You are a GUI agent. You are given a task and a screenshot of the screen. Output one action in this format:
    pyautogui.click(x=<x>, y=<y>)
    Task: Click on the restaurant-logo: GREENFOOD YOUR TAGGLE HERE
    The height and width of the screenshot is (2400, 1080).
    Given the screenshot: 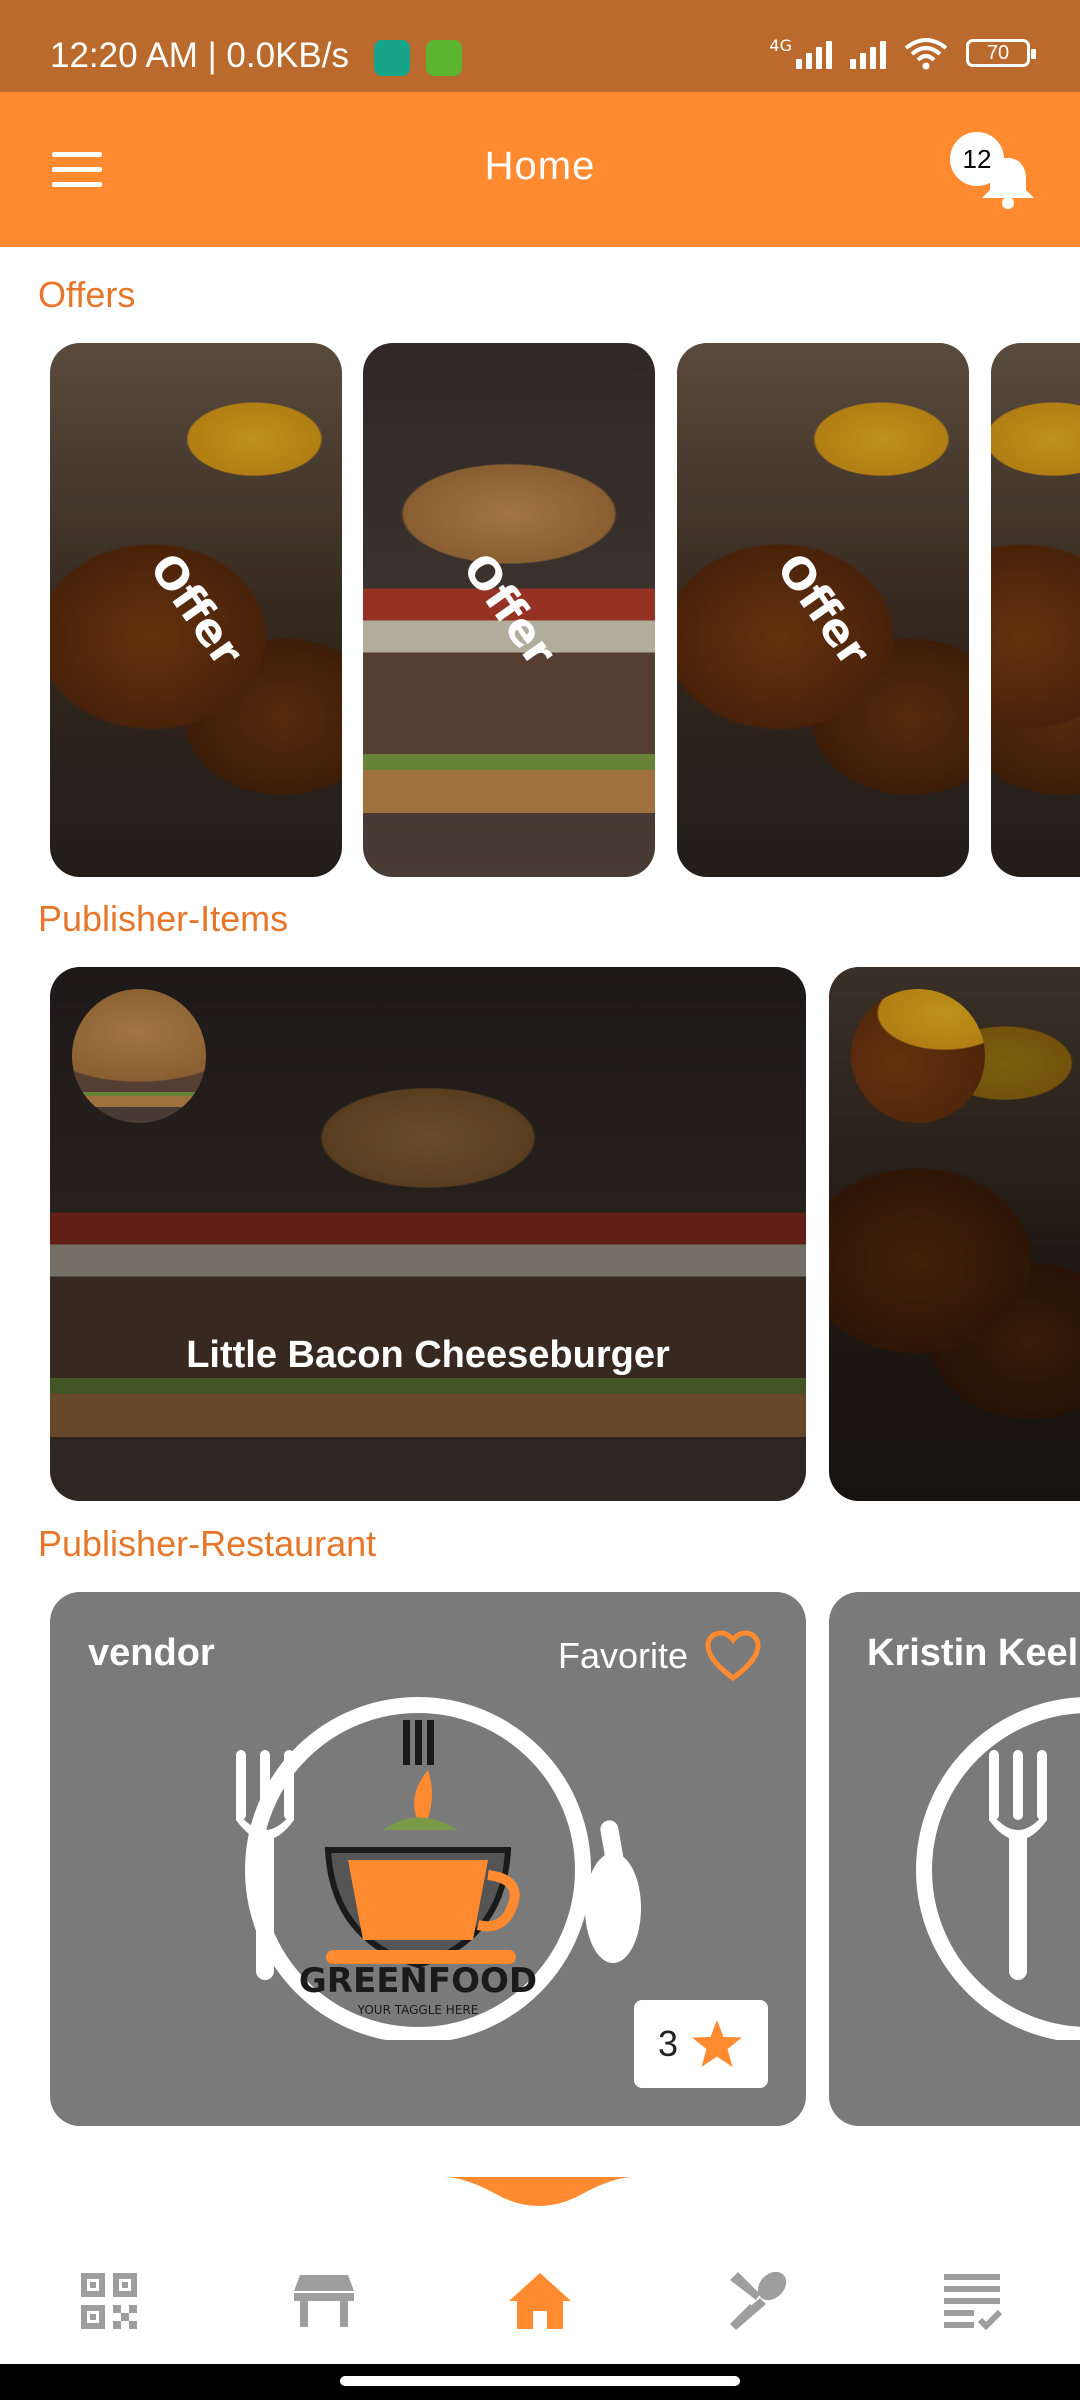 What is the action you would take?
    pyautogui.click(x=438, y=1868)
    